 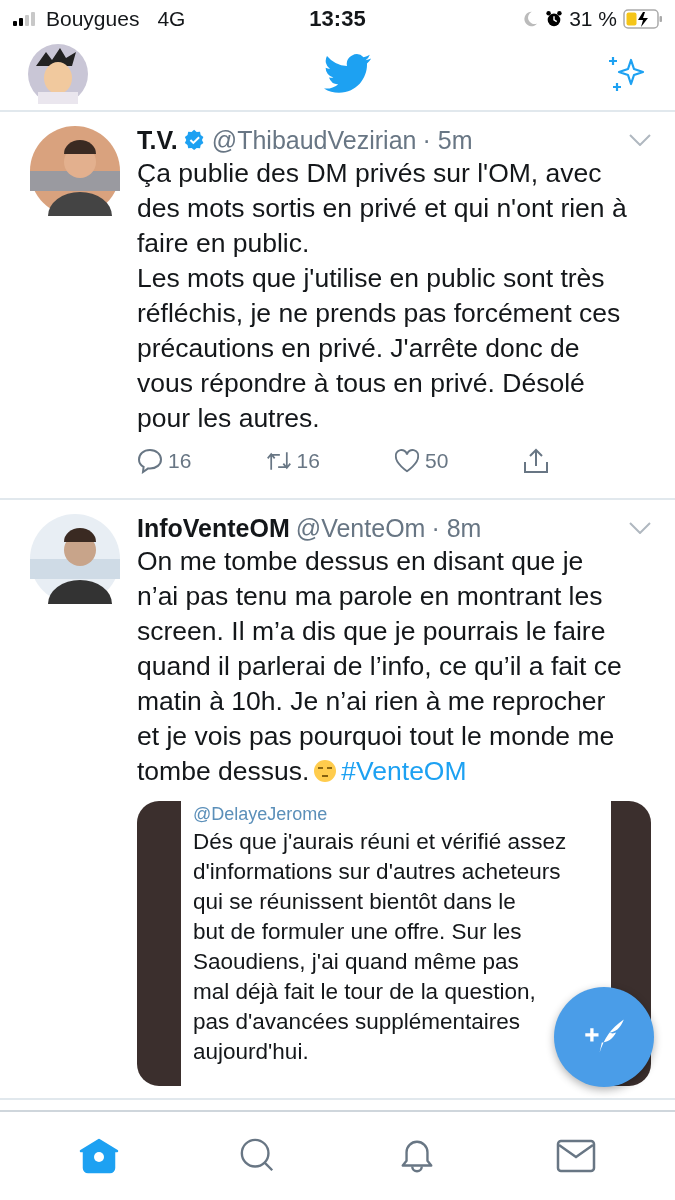 I want to click on heart-icon, so click(x=407, y=461).